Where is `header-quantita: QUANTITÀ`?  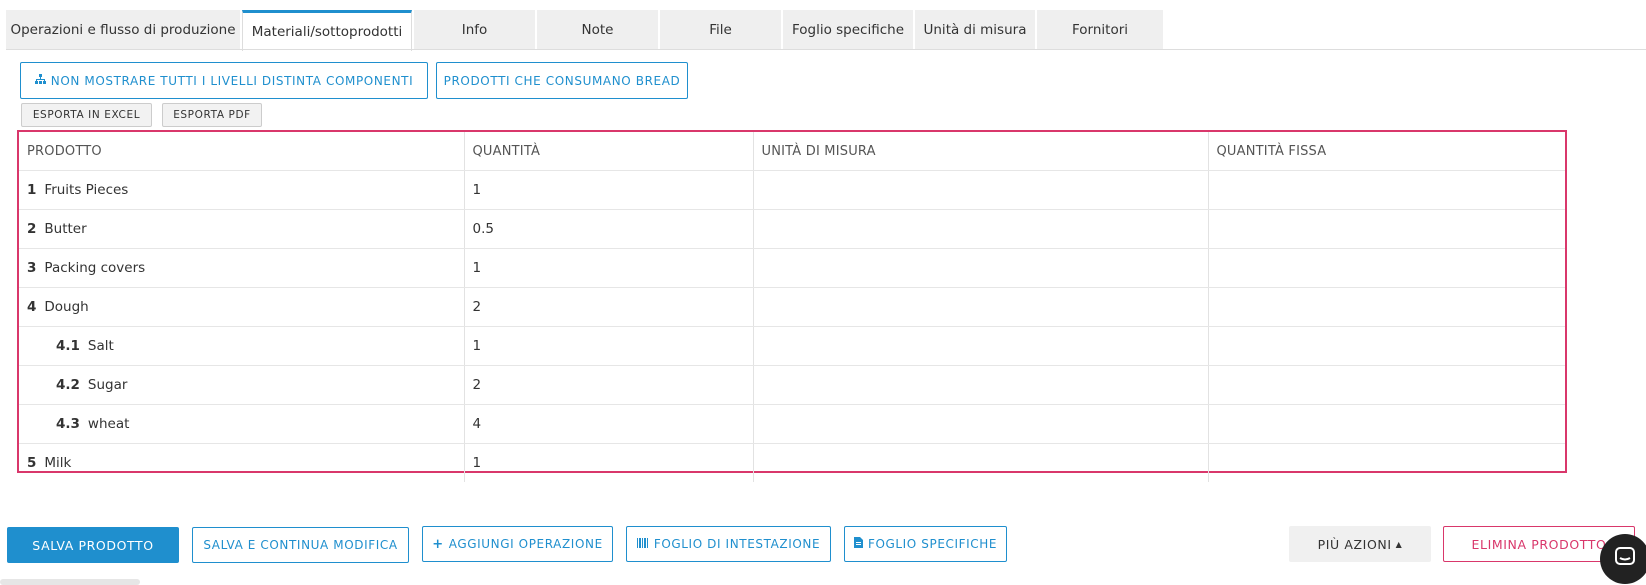
header-quantita: QUANTITÀ is located at coordinates (609, 151).